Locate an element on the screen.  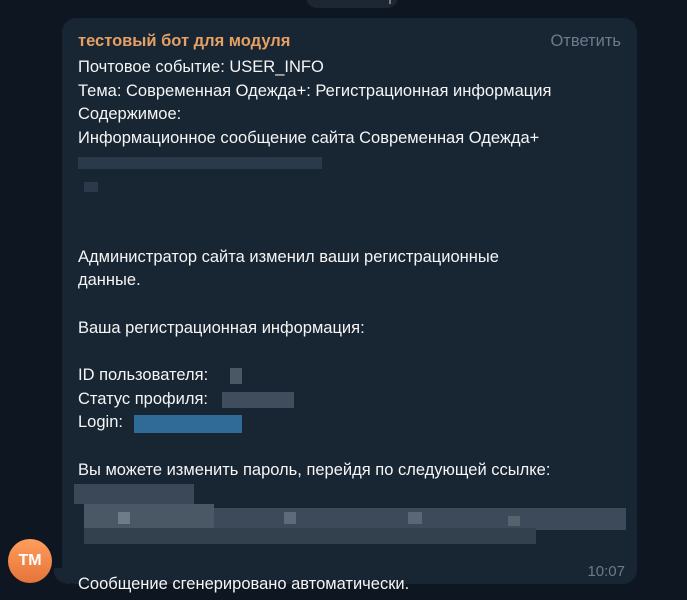
date-pill is located at coordinates (352, 4).